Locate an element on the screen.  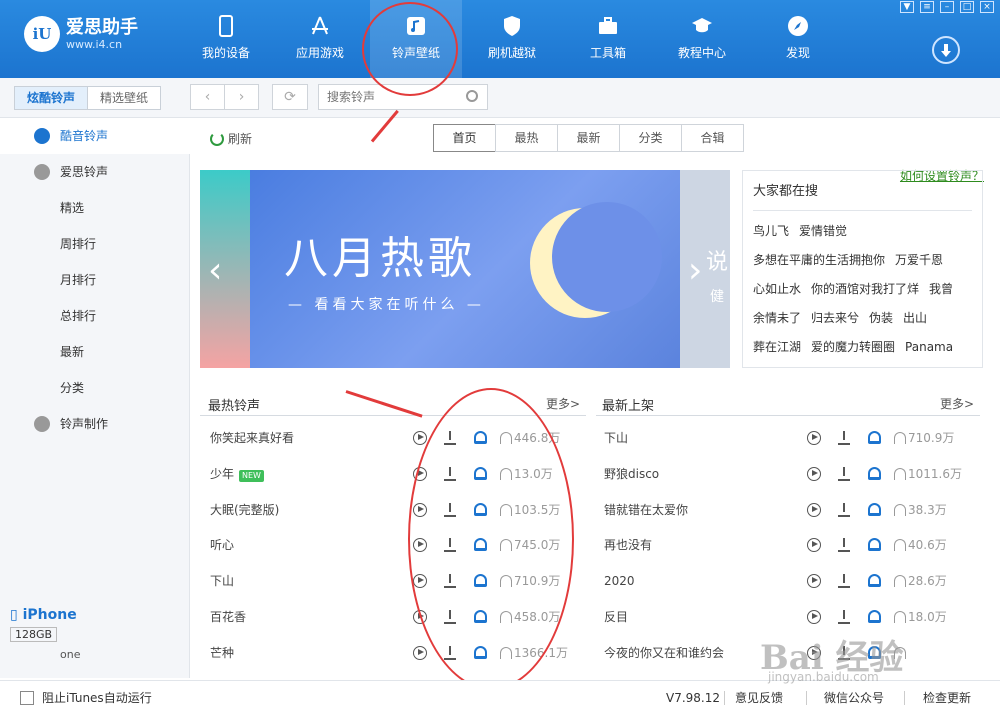
song-name: 听心 is located at coordinates (222, 545).